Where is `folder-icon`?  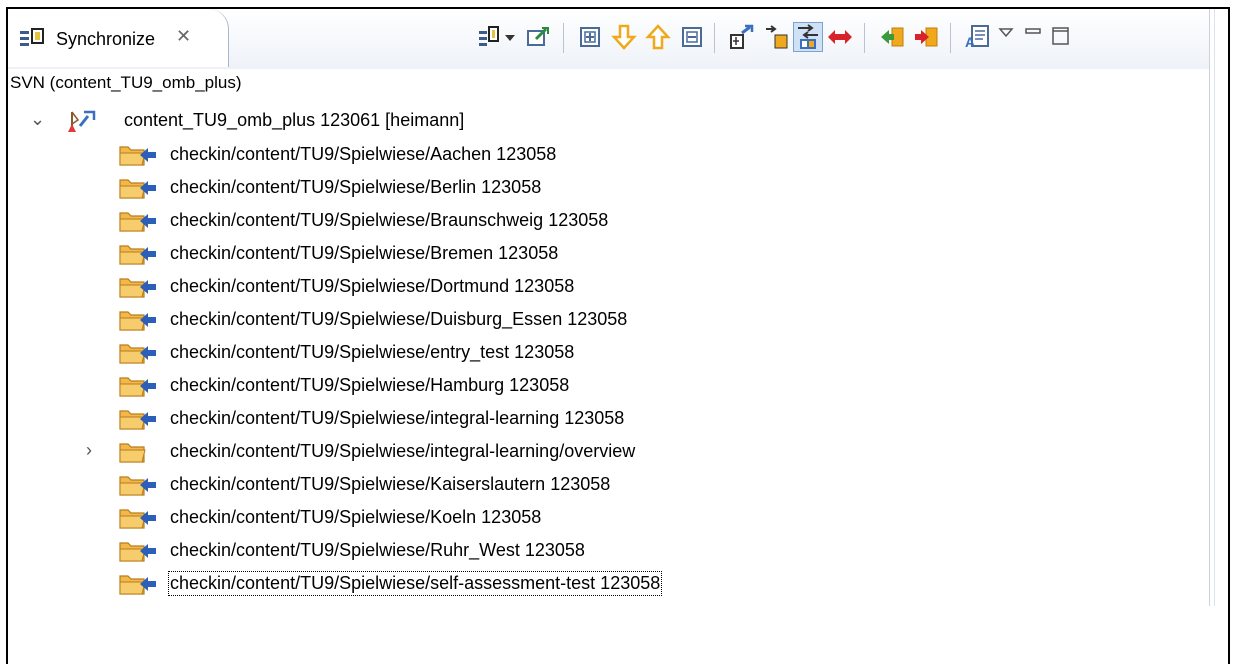
folder-icon is located at coordinates (138, 452).